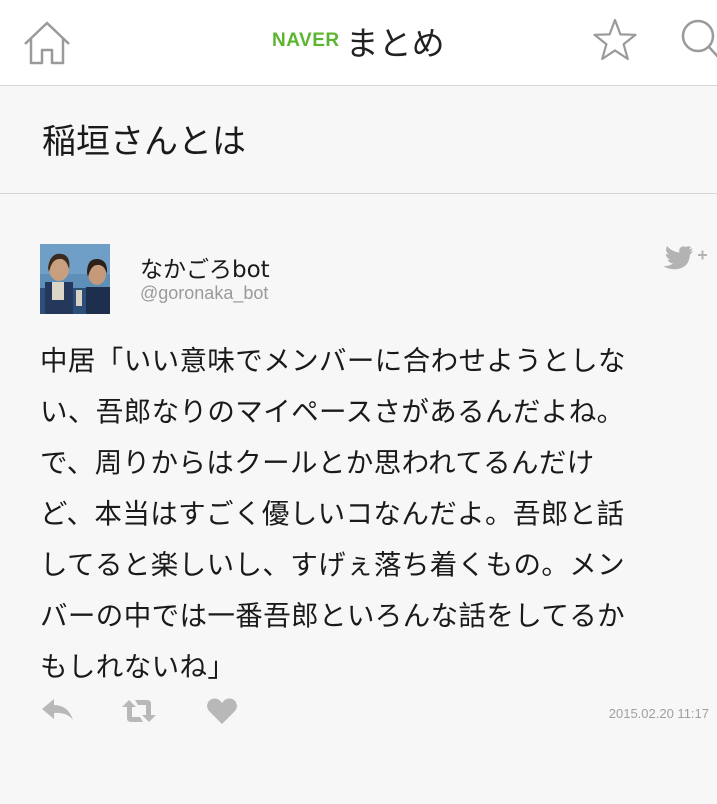  Describe the element at coordinates (306, 40) in the screenshot. I see `logo-brand: NAVER` at that location.